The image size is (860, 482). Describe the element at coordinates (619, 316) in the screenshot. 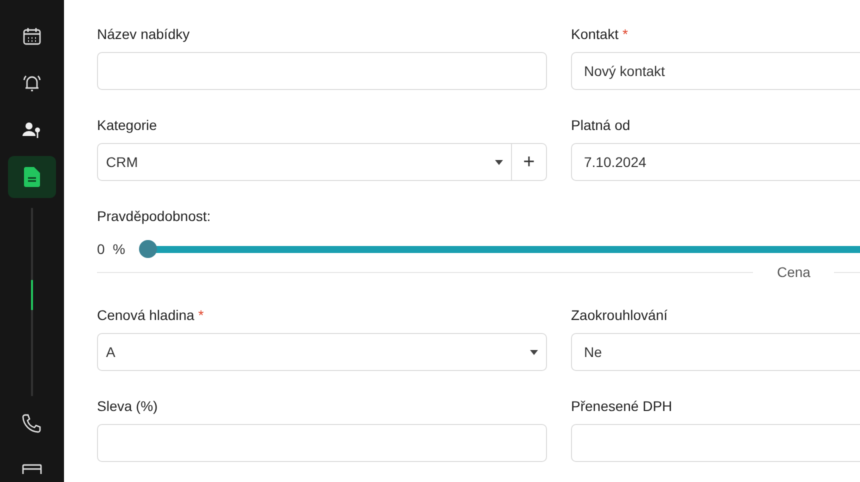

I see `field-label: Zaokrouhlování` at that location.